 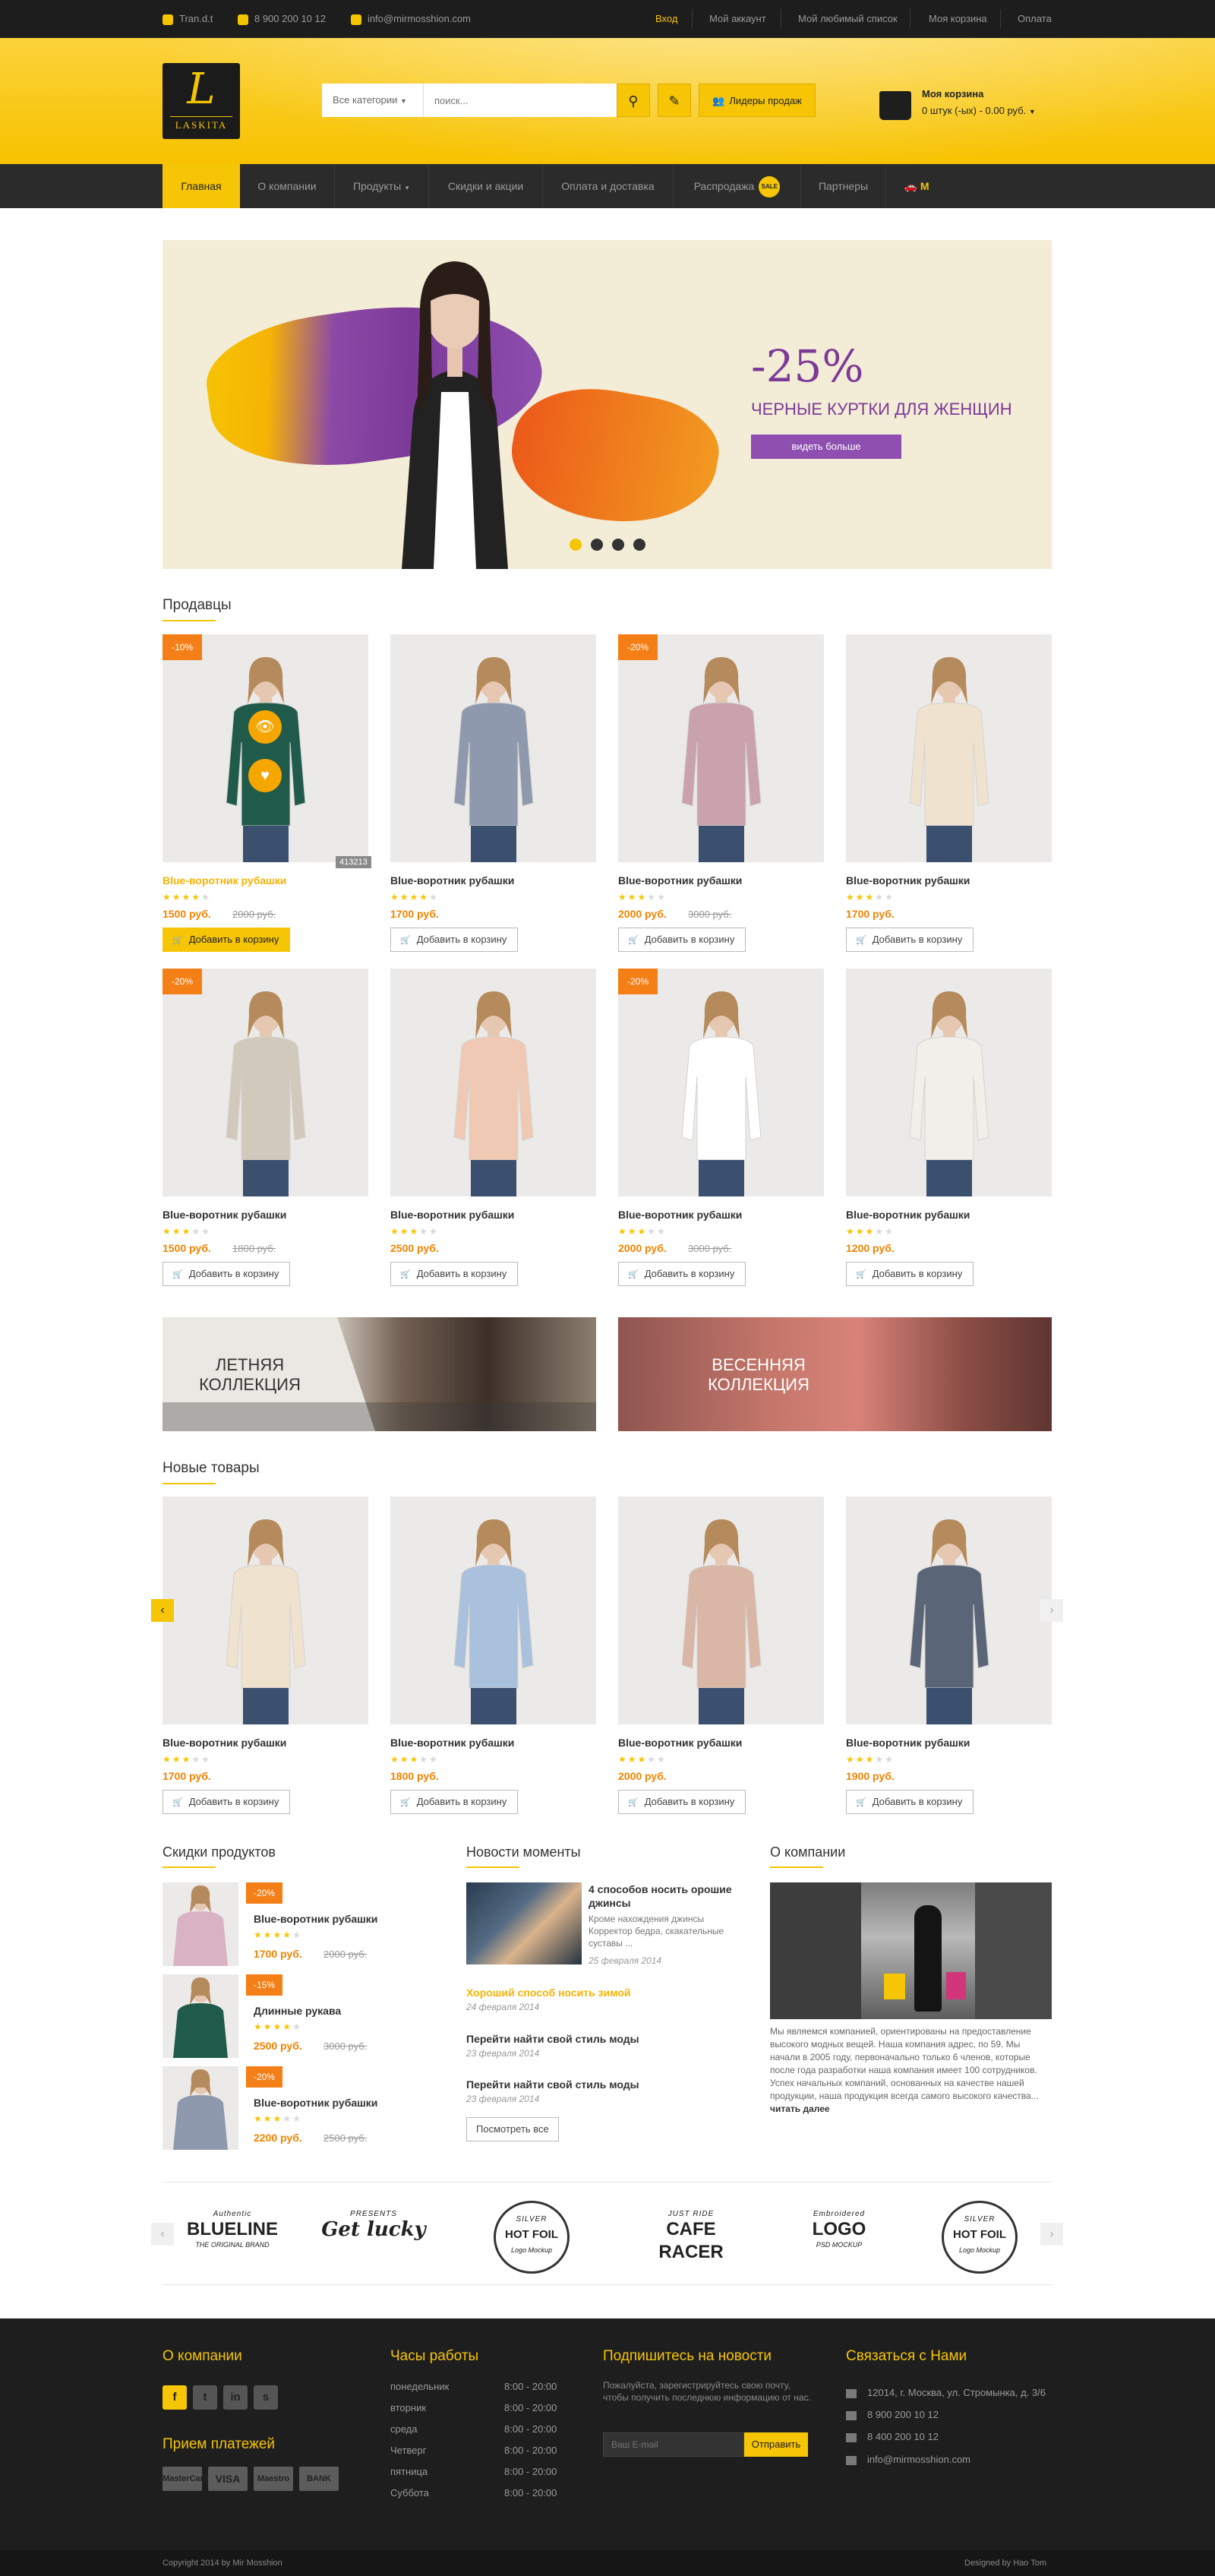 What do you see at coordinates (608, 186) in the screenshot?
I see `nav-item-delivery: Оплата и доставка` at bounding box center [608, 186].